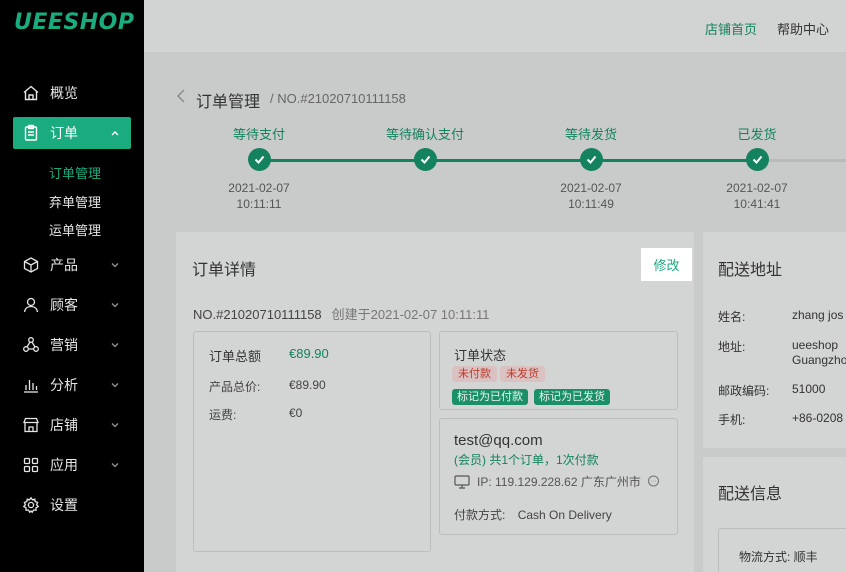 The image size is (846, 572). Describe the element at coordinates (462, 481) in the screenshot. I see `monitor-icon` at that location.